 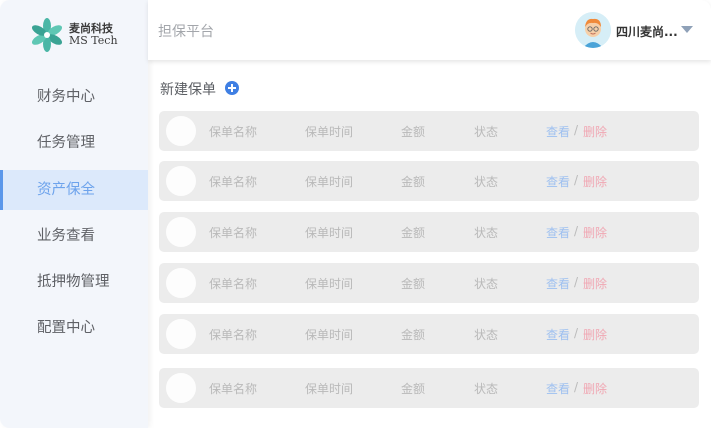 What do you see at coordinates (186, 32) in the screenshot?
I see `platform-title: 担保平台` at bounding box center [186, 32].